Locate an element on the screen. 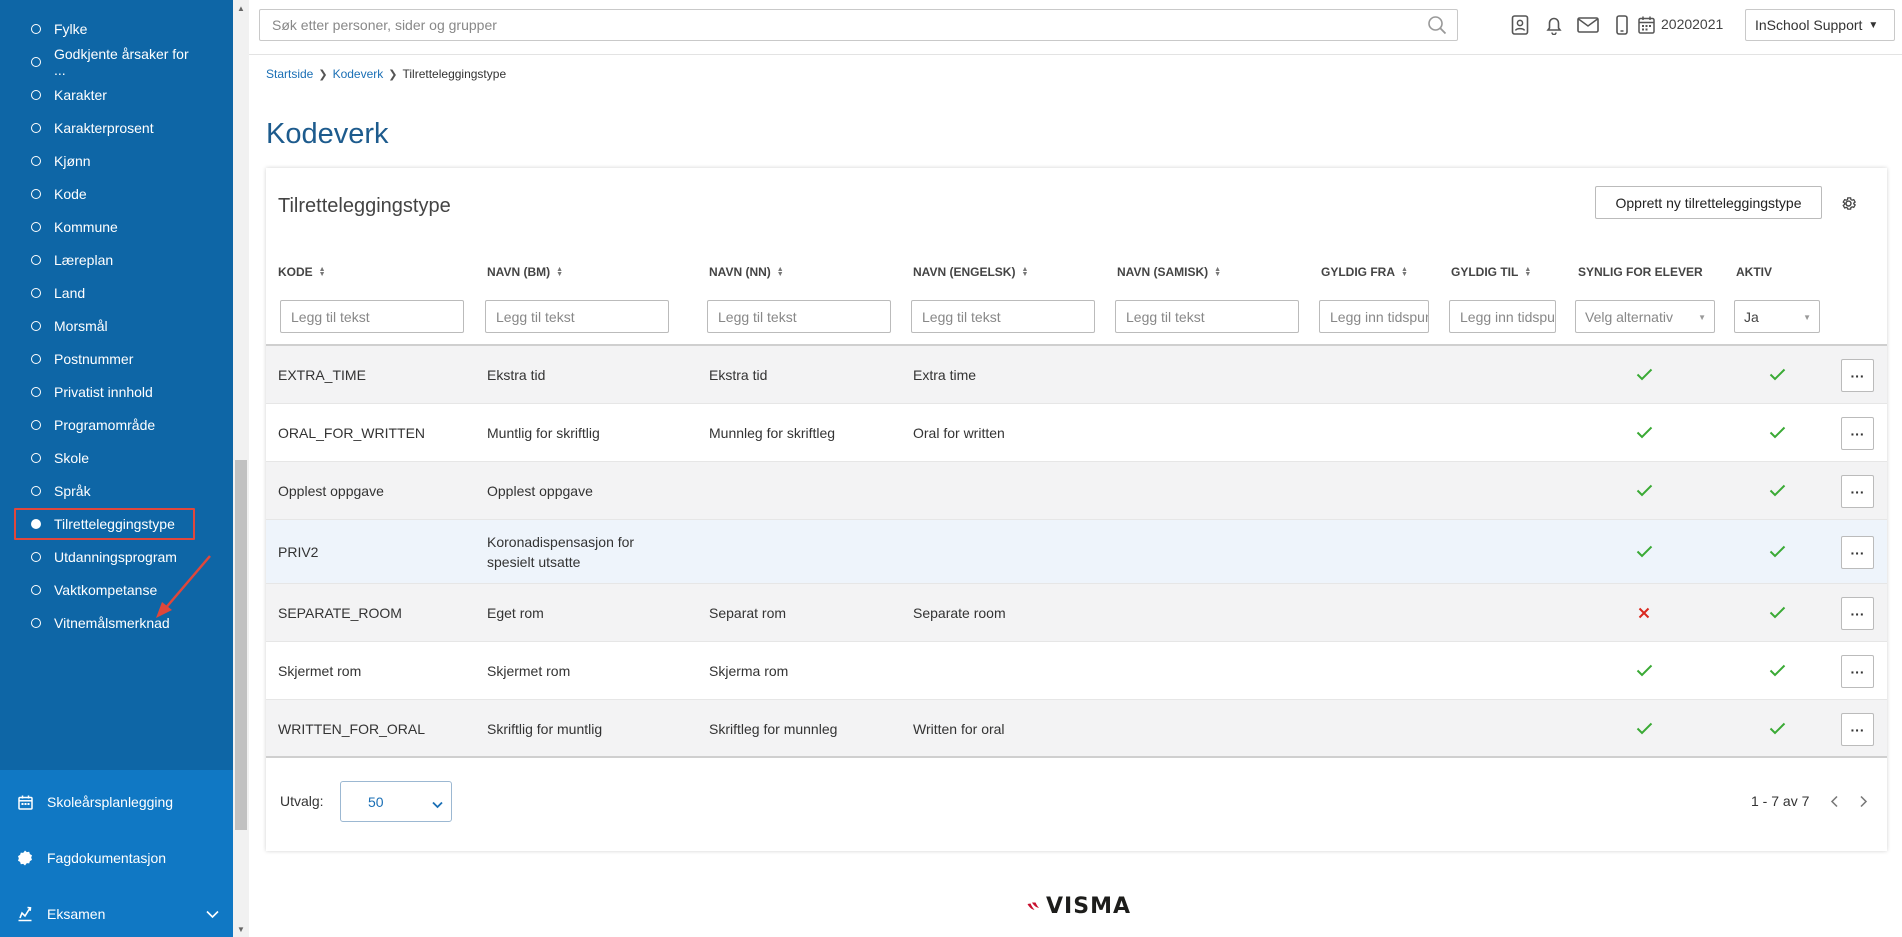 This screenshot has height=937, width=1902. filter-navn-bm-input is located at coordinates (577, 316).